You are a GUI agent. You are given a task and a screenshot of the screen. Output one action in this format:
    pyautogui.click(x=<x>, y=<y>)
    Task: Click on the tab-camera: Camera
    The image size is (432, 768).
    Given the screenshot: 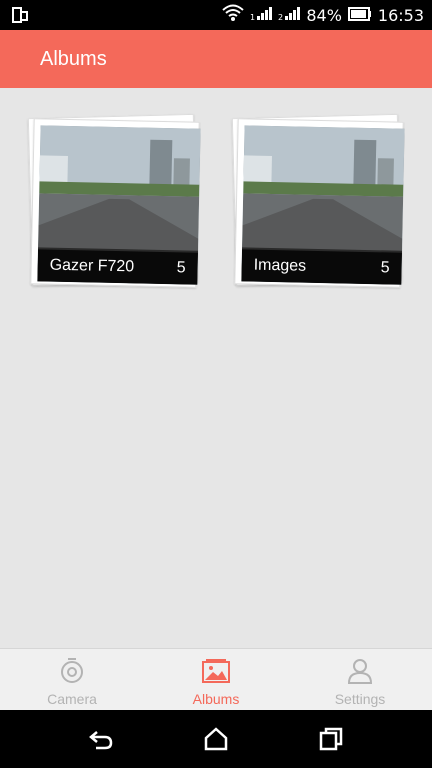 What is the action you would take?
    pyautogui.click(x=72, y=680)
    